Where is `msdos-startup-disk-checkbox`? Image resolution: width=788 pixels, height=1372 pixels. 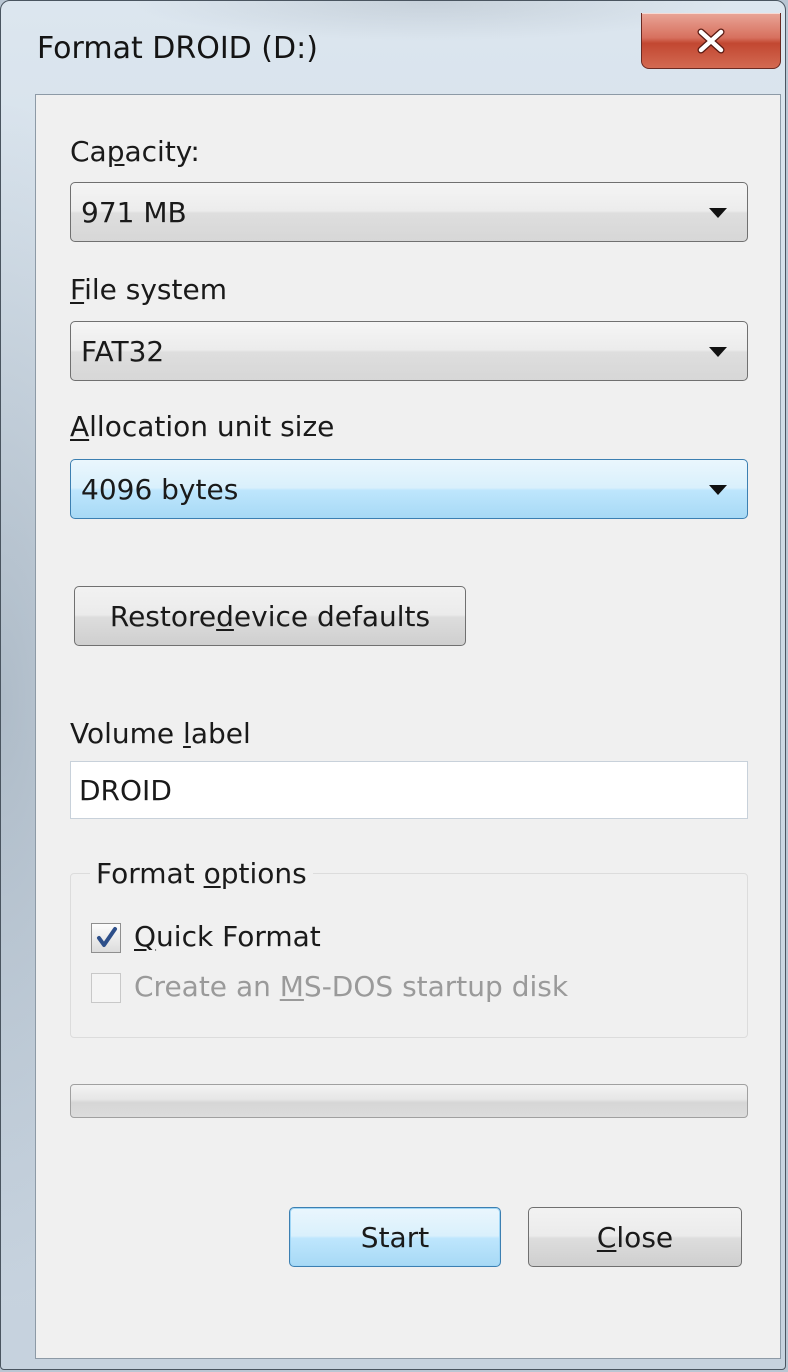
msdos-startup-disk-checkbox is located at coordinates (106, 988).